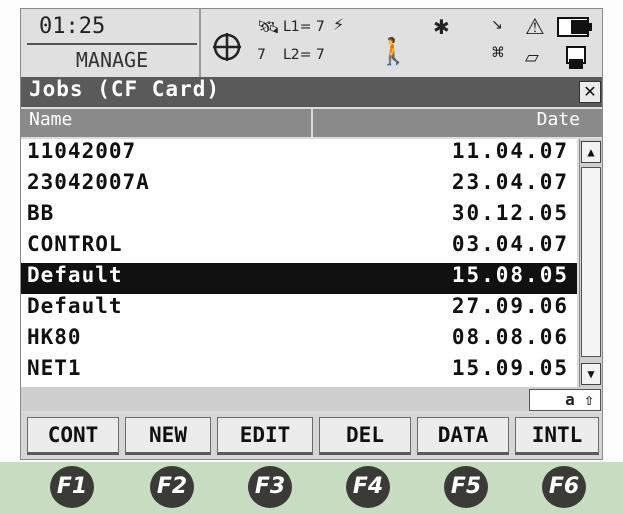  Describe the element at coordinates (82, 151) in the screenshot. I see `job-name: 11042007` at that location.